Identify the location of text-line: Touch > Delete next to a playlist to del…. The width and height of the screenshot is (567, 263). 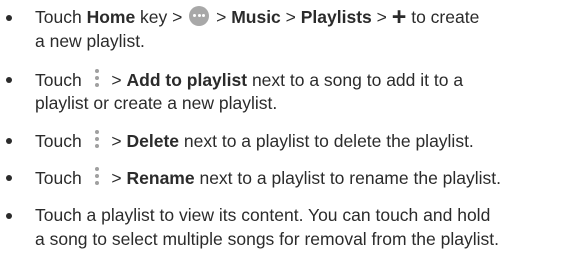
(299, 140).